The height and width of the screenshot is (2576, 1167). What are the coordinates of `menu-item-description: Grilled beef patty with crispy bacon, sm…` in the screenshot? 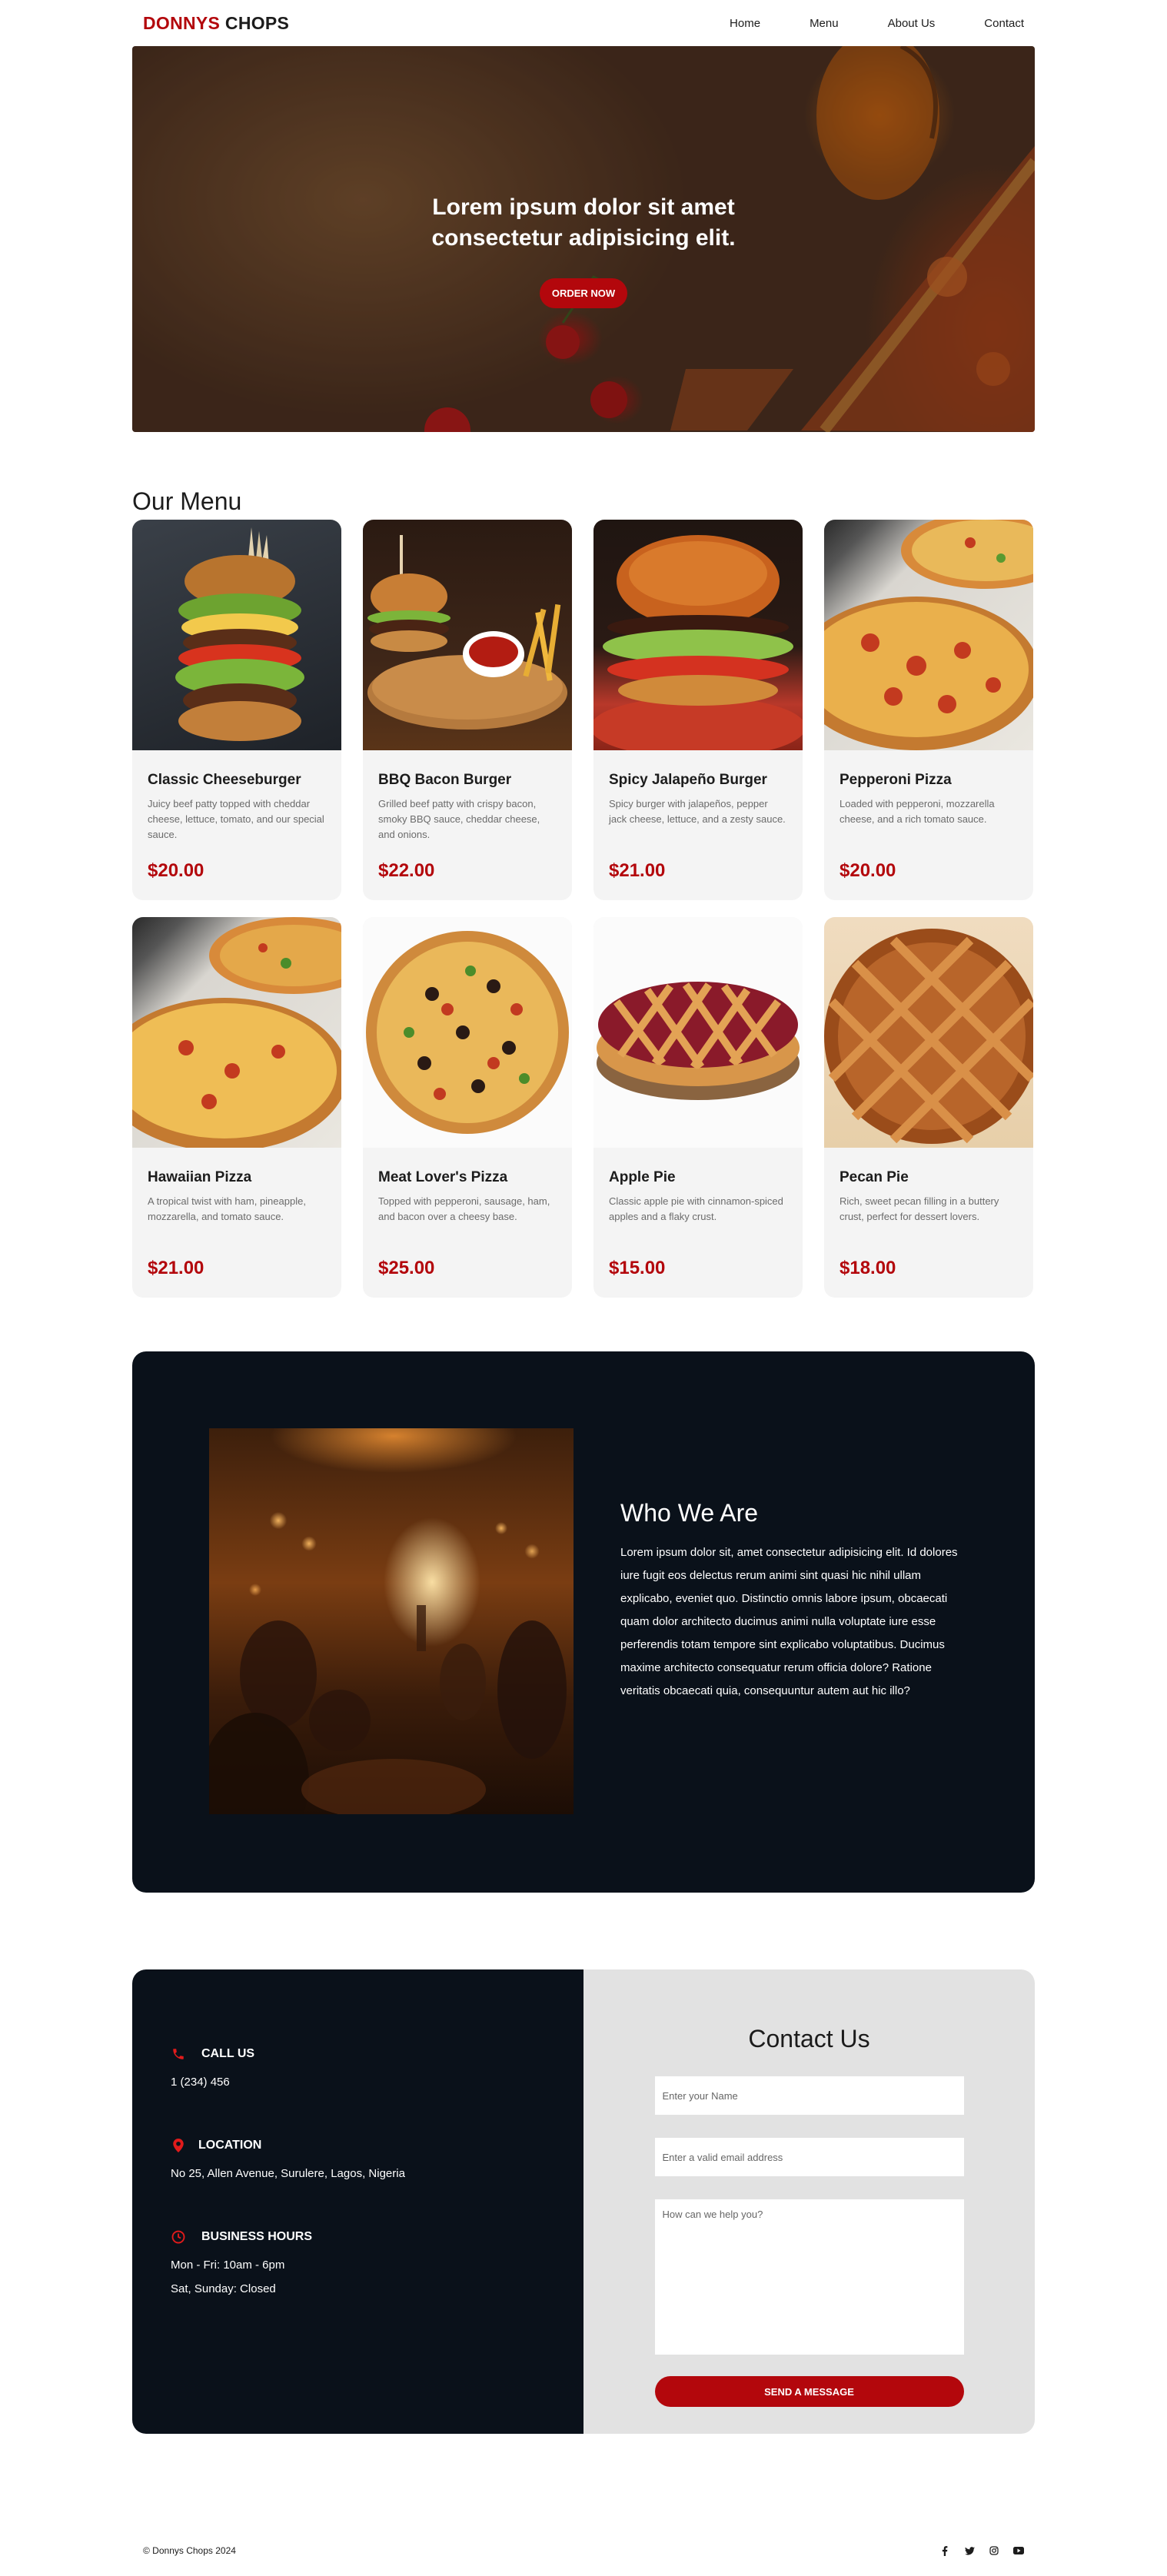 It's located at (459, 819).